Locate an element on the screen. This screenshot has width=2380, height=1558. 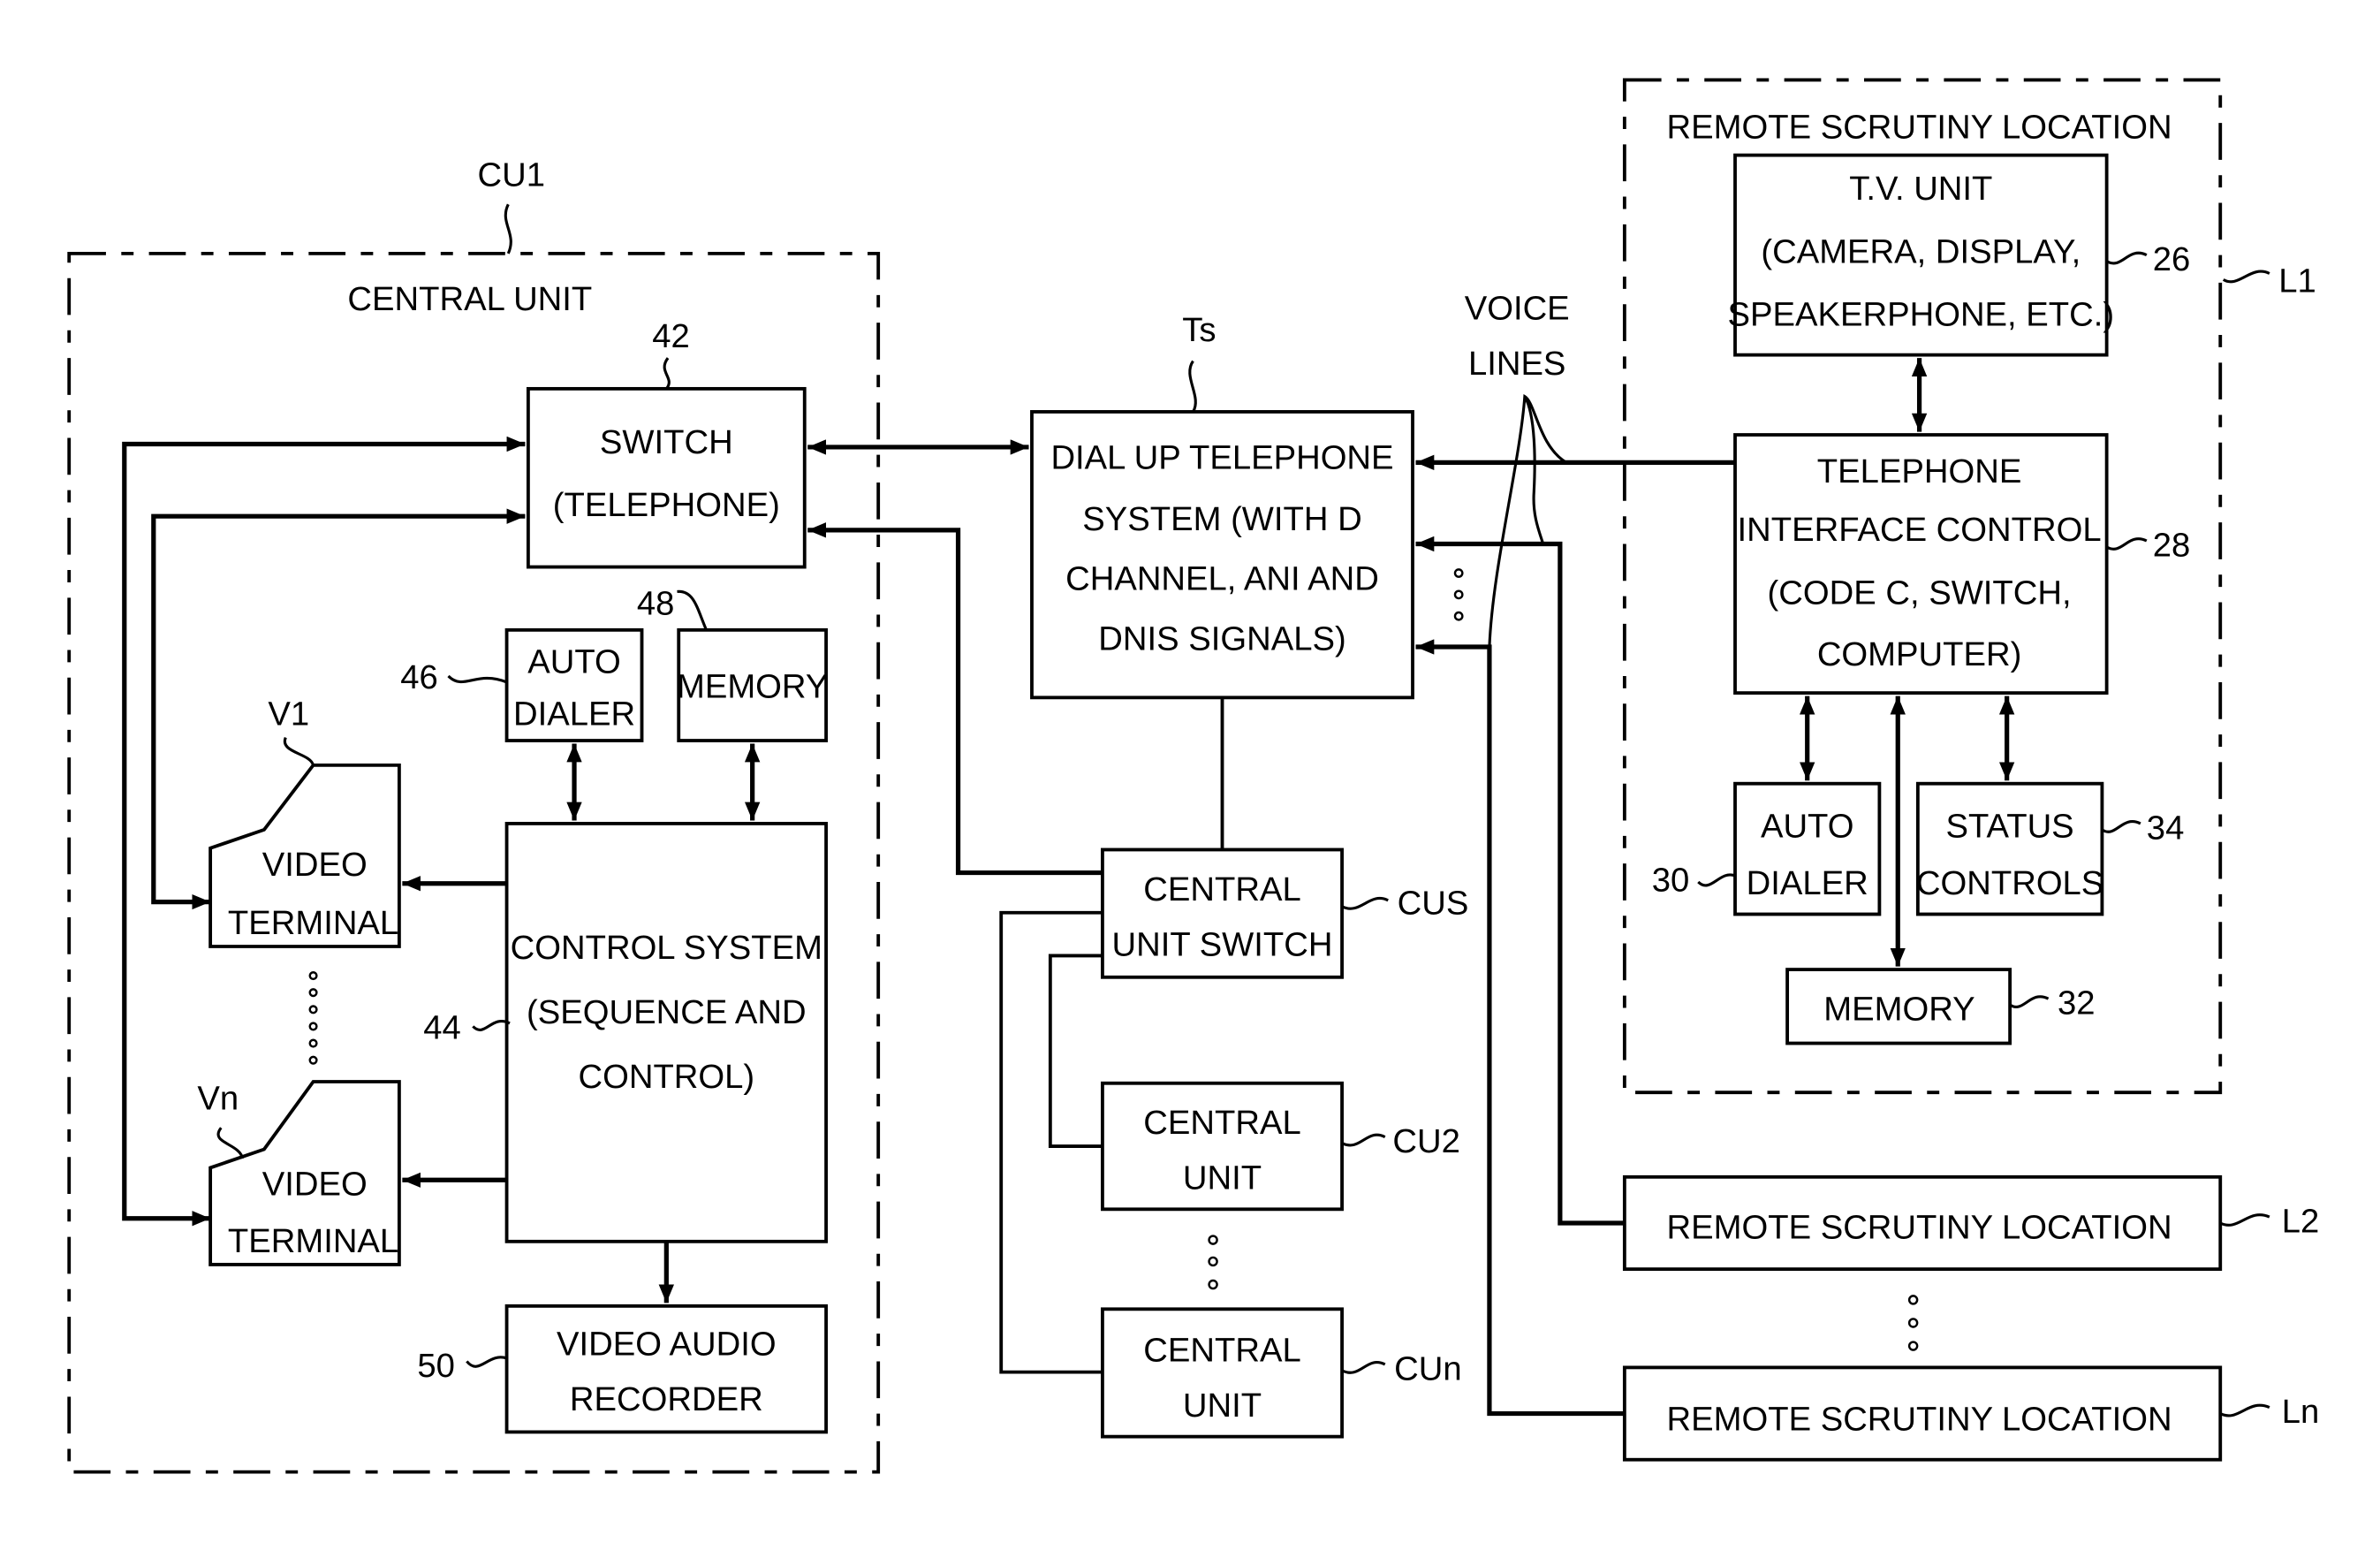
cus-ref: CUS is located at coordinates (1433, 903).